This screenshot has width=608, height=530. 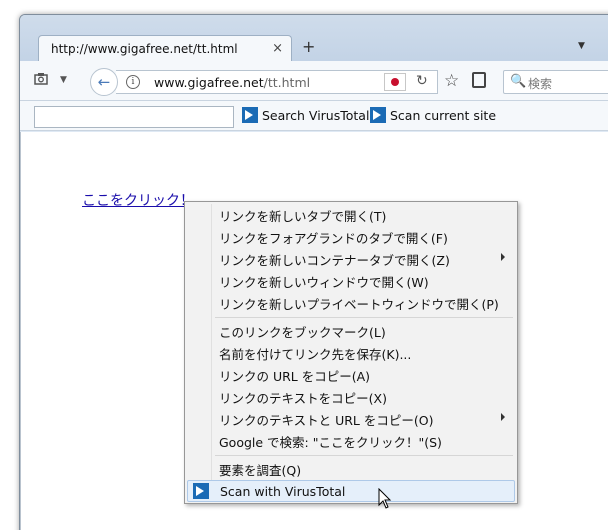 What do you see at coordinates (326, 420) in the screenshot?
I see `menu-item-label: リンクのテキストと URL をコピー(O)` at bounding box center [326, 420].